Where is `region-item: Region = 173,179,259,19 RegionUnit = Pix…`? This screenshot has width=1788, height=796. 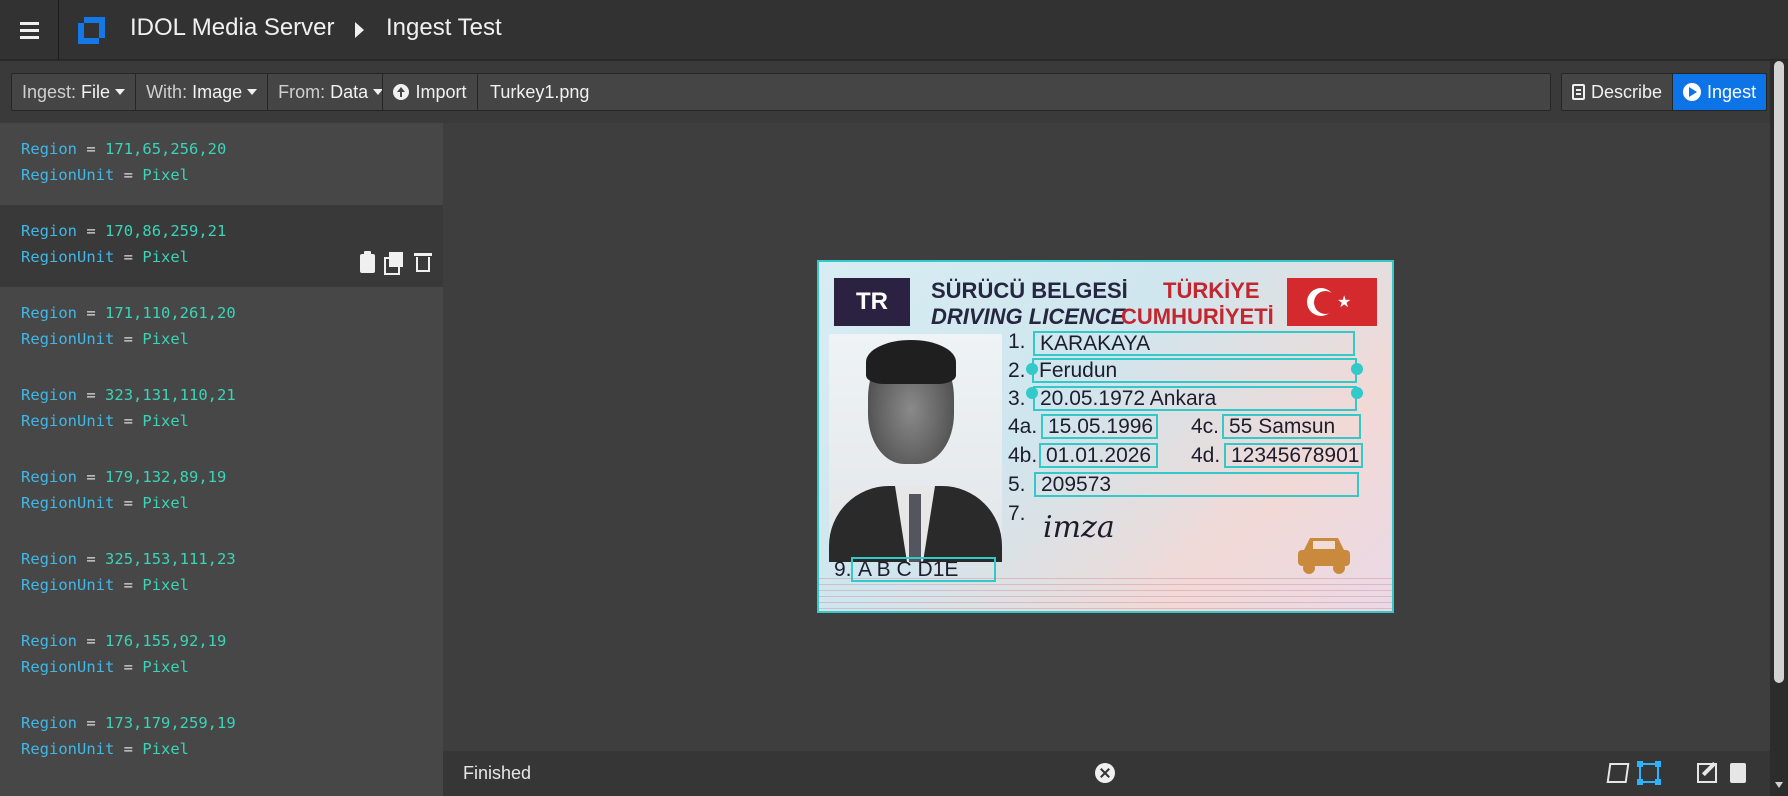
region-item: Region = 173,179,259,19 RegionUnit = Pix… is located at coordinates (221, 738).